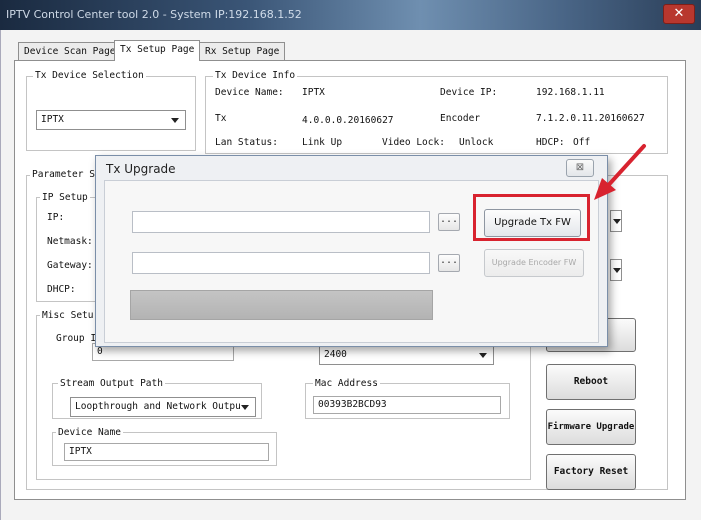 The height and width of the screenshot is (520, 701). Describe the element at coordinates (65, 197) in the screenshot. I see `ip-setup-label: IP Setup` at that location.